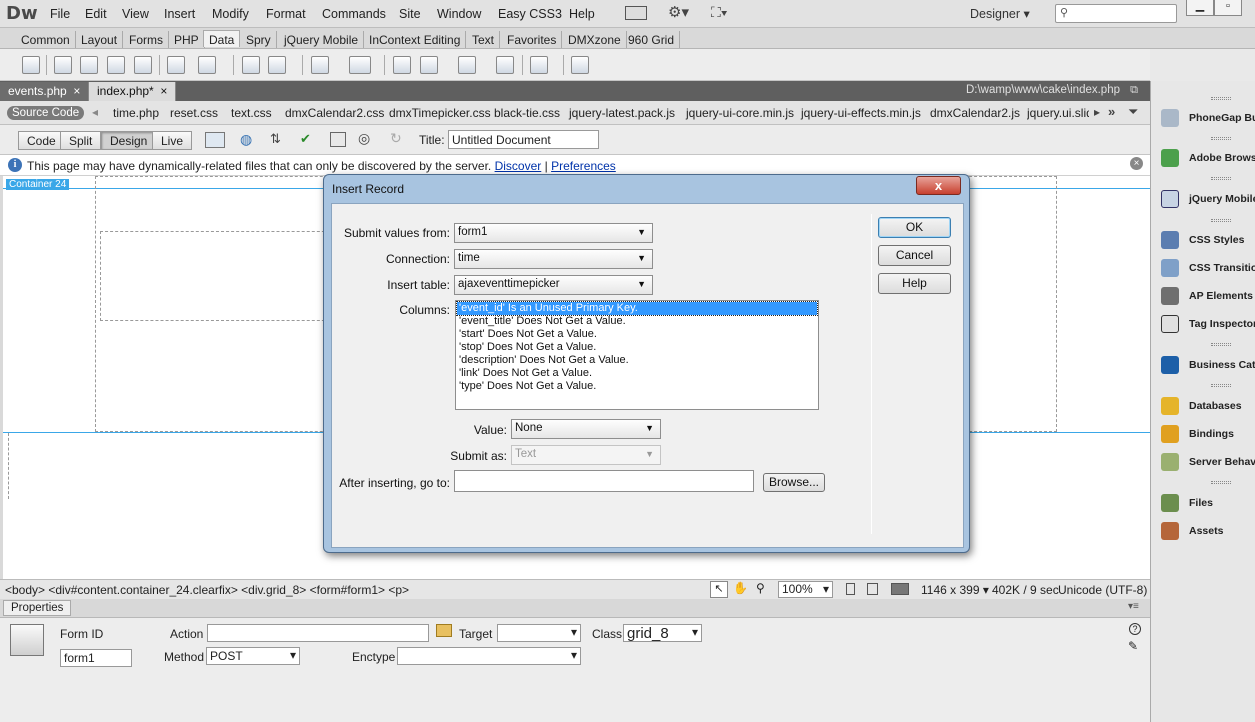  I want to click on menu-site: Site, so click(410, 14).